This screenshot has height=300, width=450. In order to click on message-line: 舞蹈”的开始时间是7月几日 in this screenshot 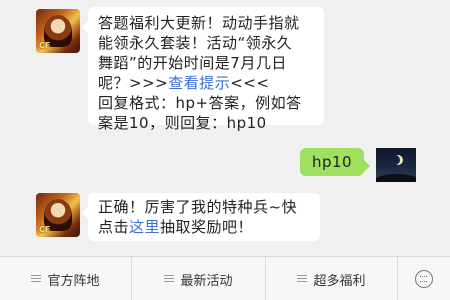, I will do `click(192, 63)`.